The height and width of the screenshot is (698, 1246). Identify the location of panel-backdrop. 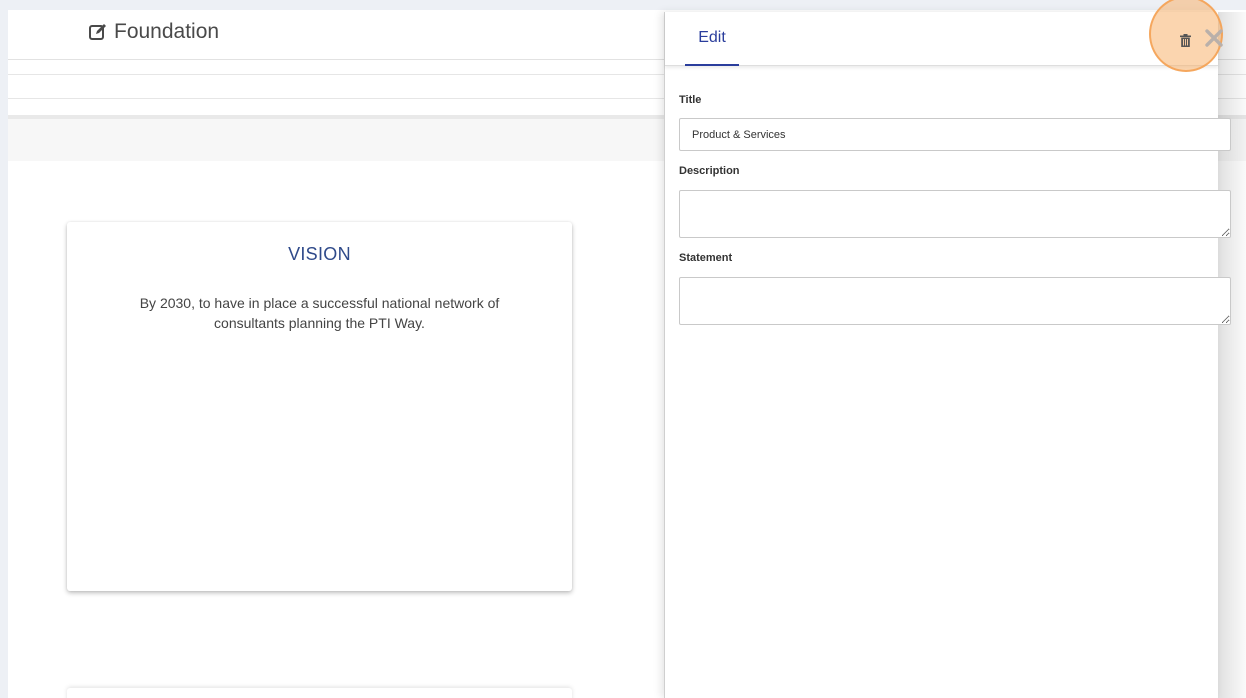
(1232, 355).